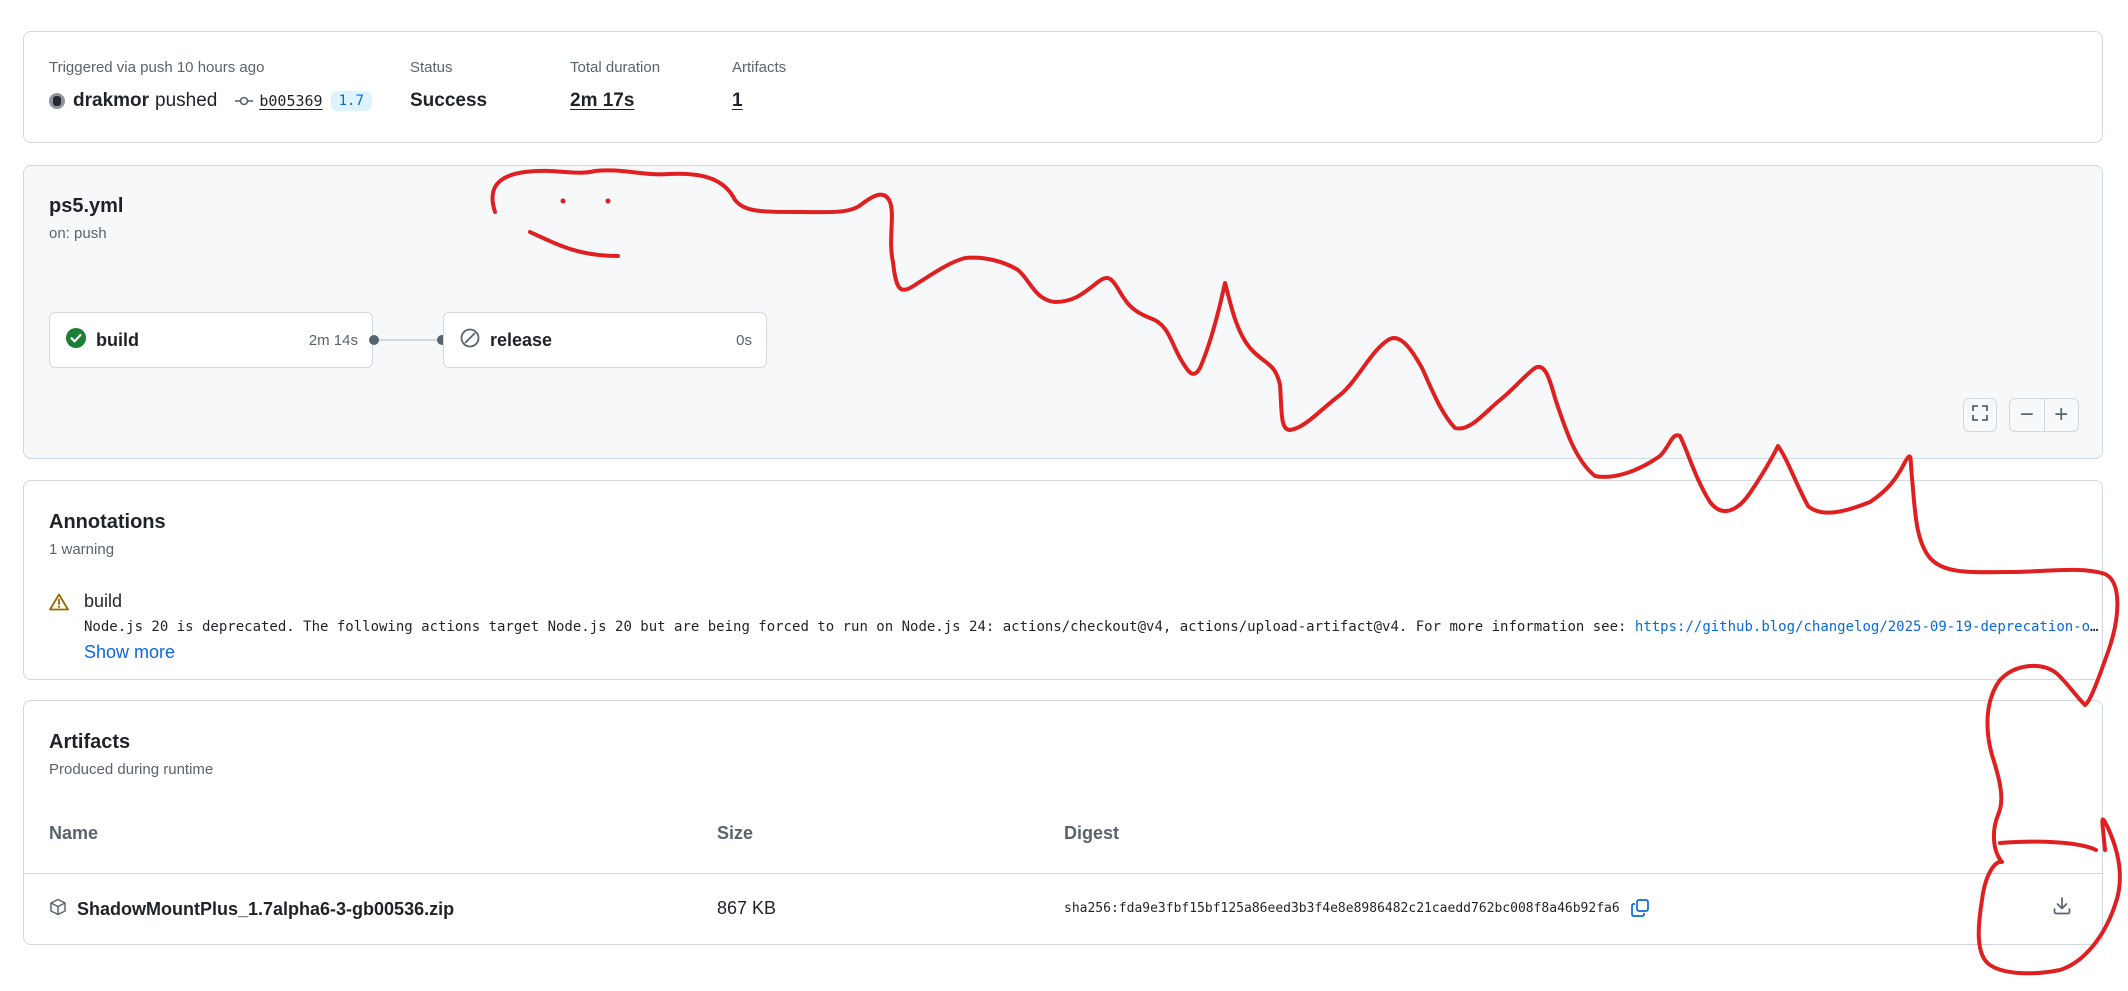 The height and width of the screenshot is (991, 2128). What do you see at coordinates (333, 340) in the screenshot?
I see `job-duration: 2m 14s` at bounding box center [333, 340].